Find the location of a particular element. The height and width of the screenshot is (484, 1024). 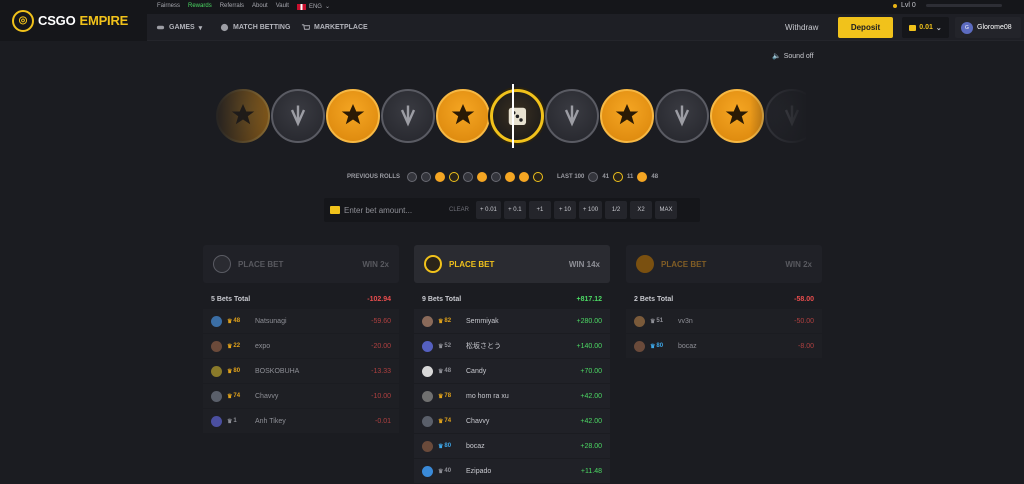

caret-down-icon: ▾ is located at coordinates (200, 28).